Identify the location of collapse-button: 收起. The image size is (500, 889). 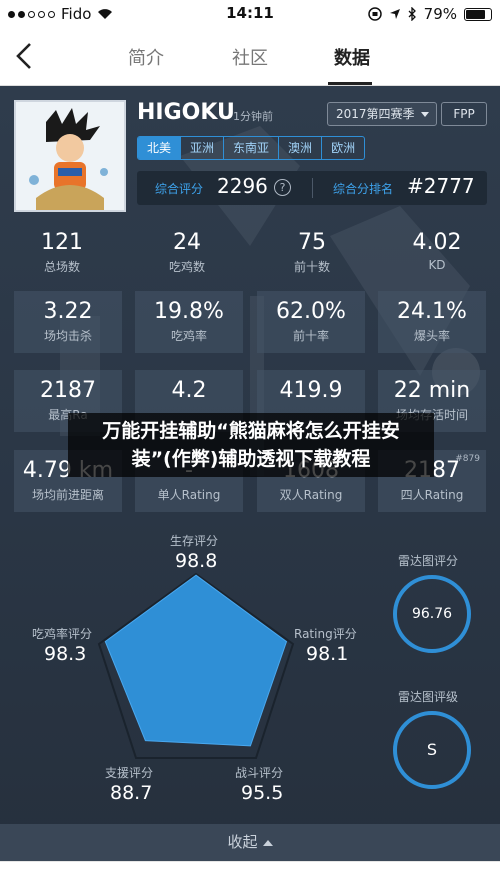
(250, 842).